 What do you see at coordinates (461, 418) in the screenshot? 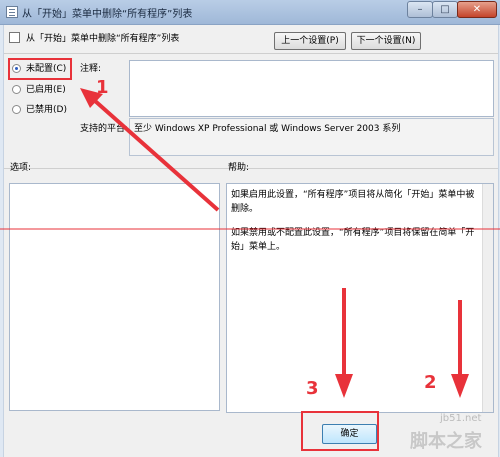
I see `watermark-url: jb51.net` at bounding box center [461, 418].